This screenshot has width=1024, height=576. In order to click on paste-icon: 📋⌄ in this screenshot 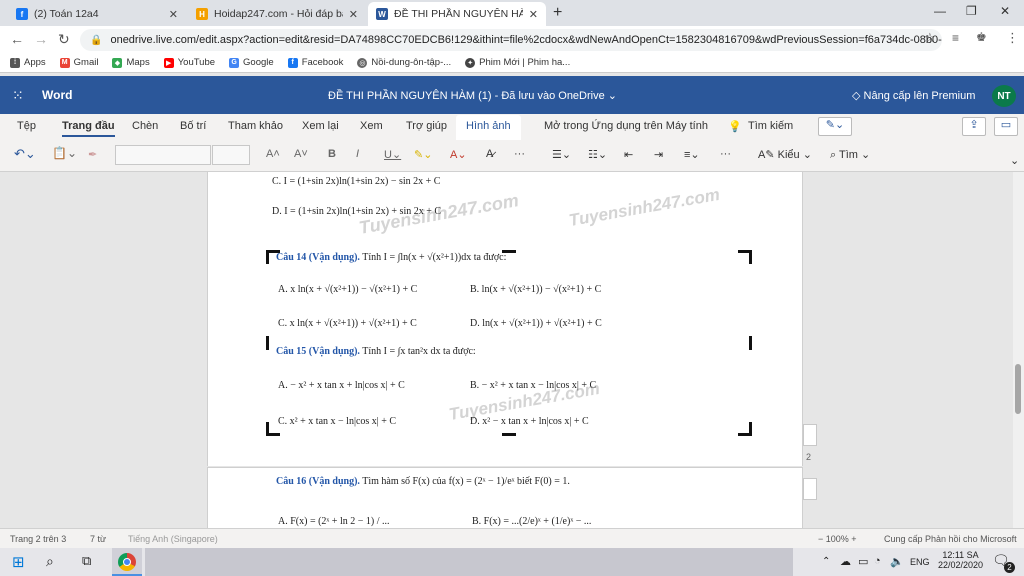, I will do `click(64, 153)`.